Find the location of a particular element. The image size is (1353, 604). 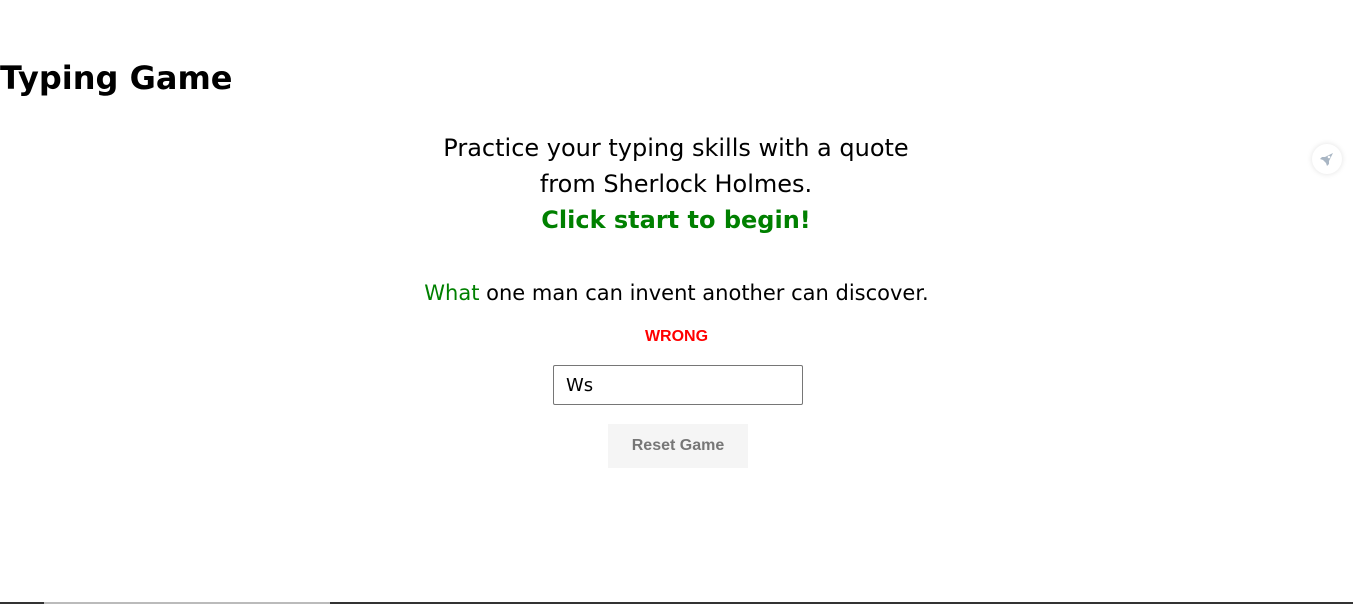

typing-input is located at coordinates (678, 385).